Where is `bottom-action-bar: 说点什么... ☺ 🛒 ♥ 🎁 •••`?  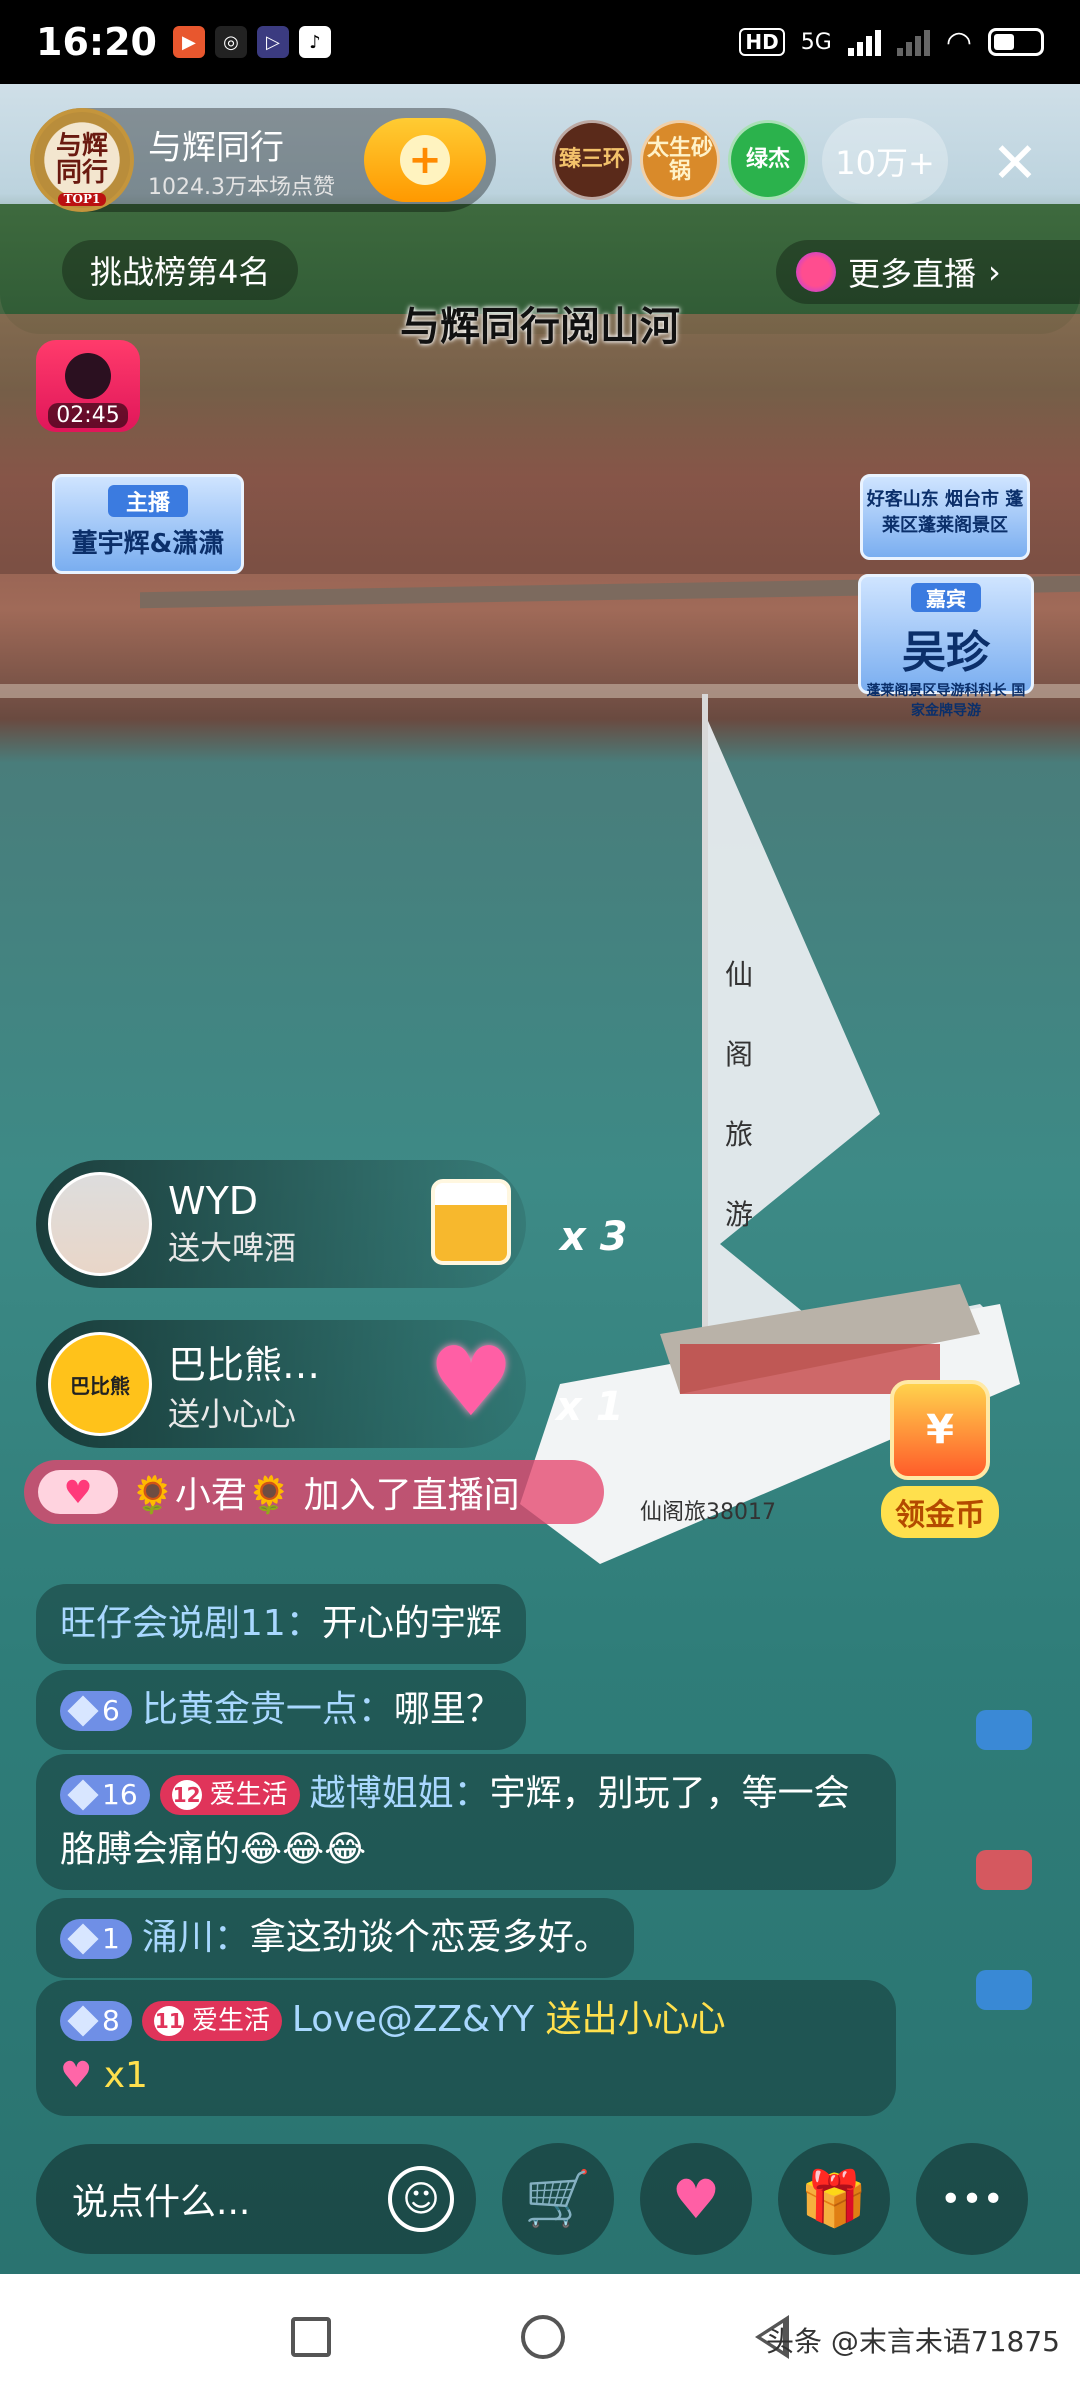
bottom-action-bar: 说点什么... ☺ 🛒 ♥ 🎁 ••• is located at coordinates (540, 2199).